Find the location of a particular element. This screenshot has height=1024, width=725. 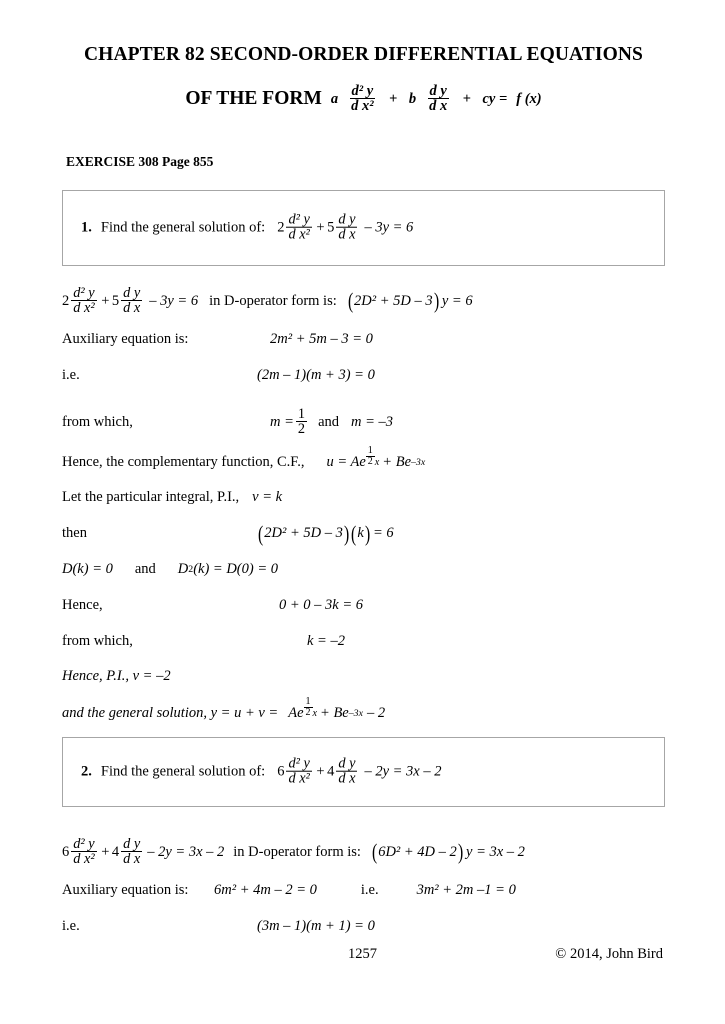

s1-then-result: = 6 is located at coordinates (383, 533).